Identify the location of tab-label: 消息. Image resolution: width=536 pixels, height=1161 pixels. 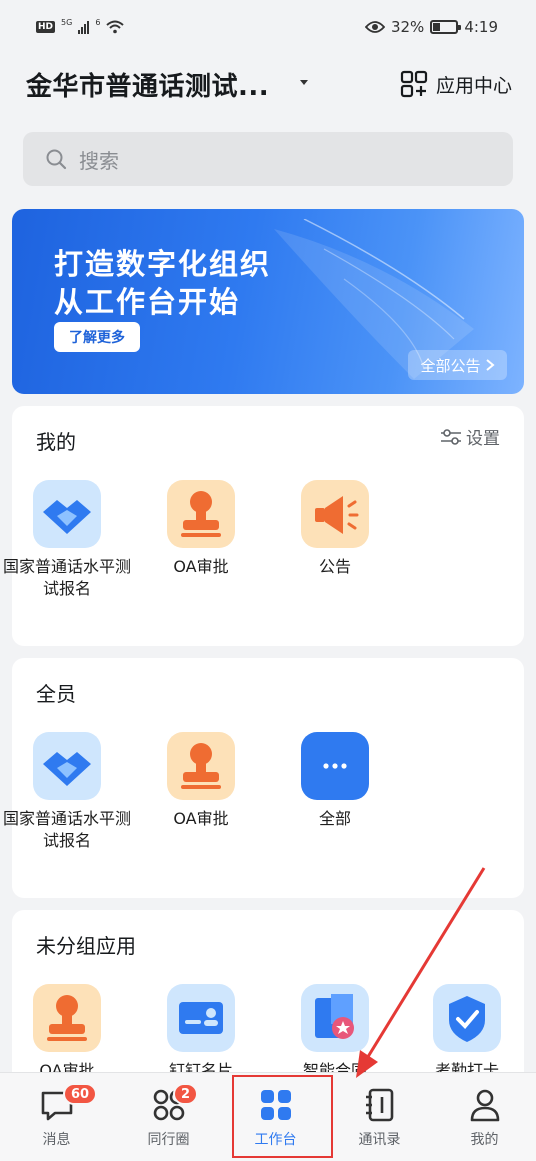
(56, 1140).